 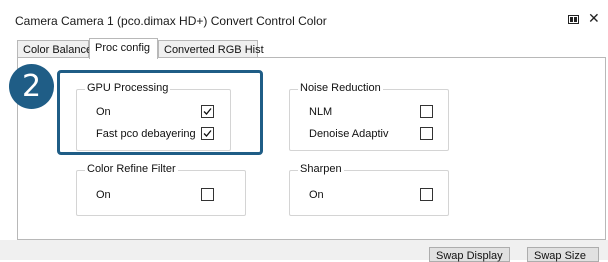 What do you see at coordinates (426, 111) in the screenshot?
I see `nlm-checkbox` at bounding box center [426, 111].